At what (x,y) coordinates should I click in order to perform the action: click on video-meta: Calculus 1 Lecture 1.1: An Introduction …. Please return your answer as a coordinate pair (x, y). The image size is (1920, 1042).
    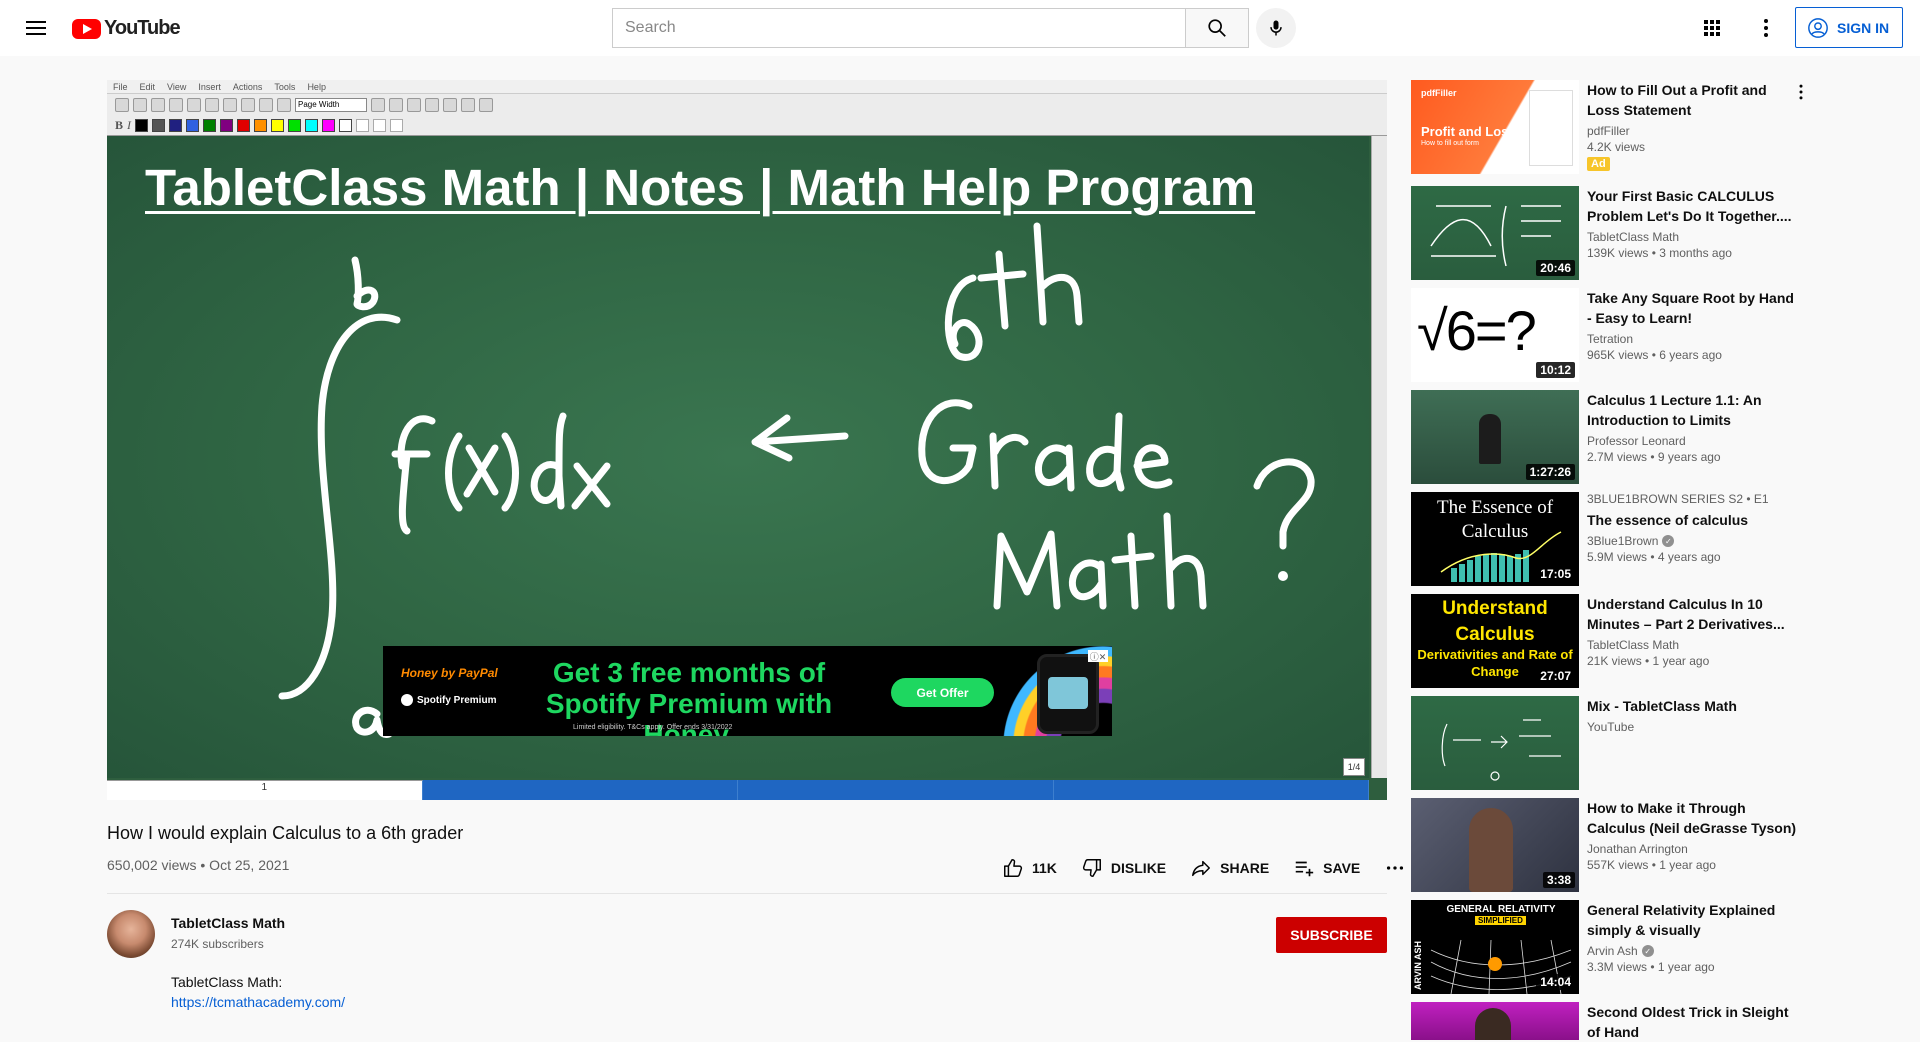
    Looking at the image, I should click on (1692, 427).